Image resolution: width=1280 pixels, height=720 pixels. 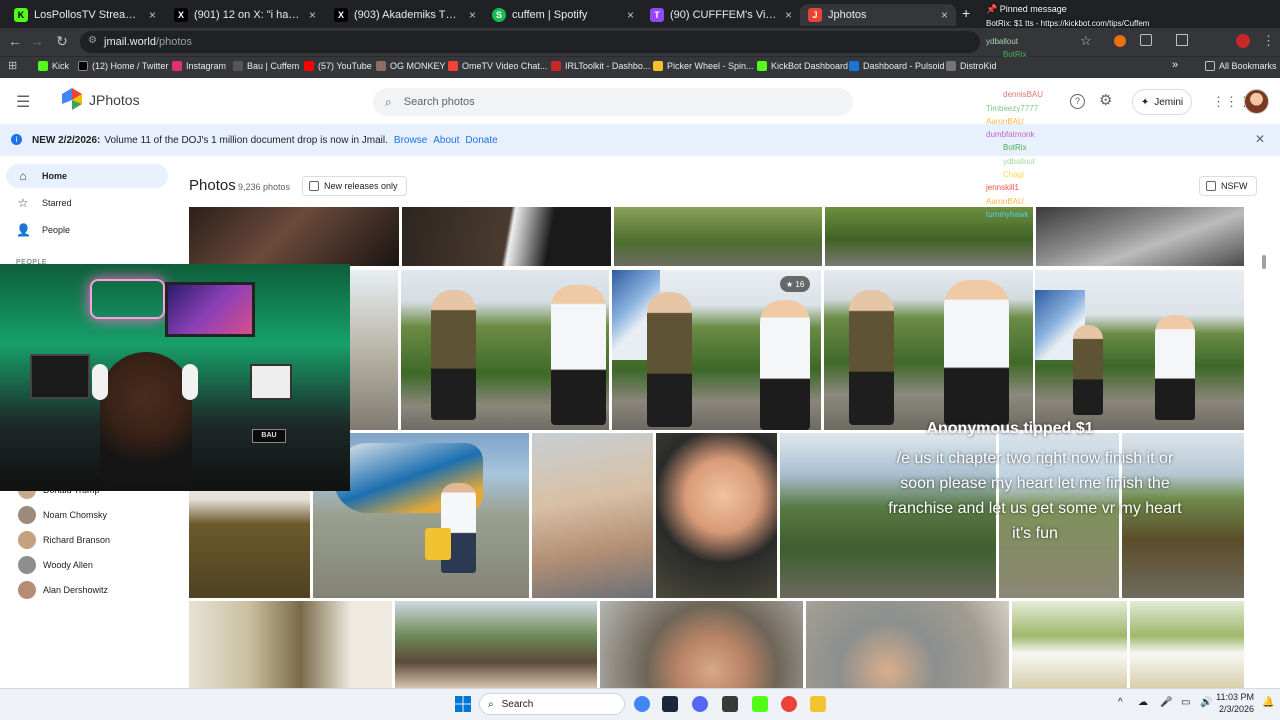 I want to click on bookmark-item: KickBot Dashboard, so click(x=802, y=66).